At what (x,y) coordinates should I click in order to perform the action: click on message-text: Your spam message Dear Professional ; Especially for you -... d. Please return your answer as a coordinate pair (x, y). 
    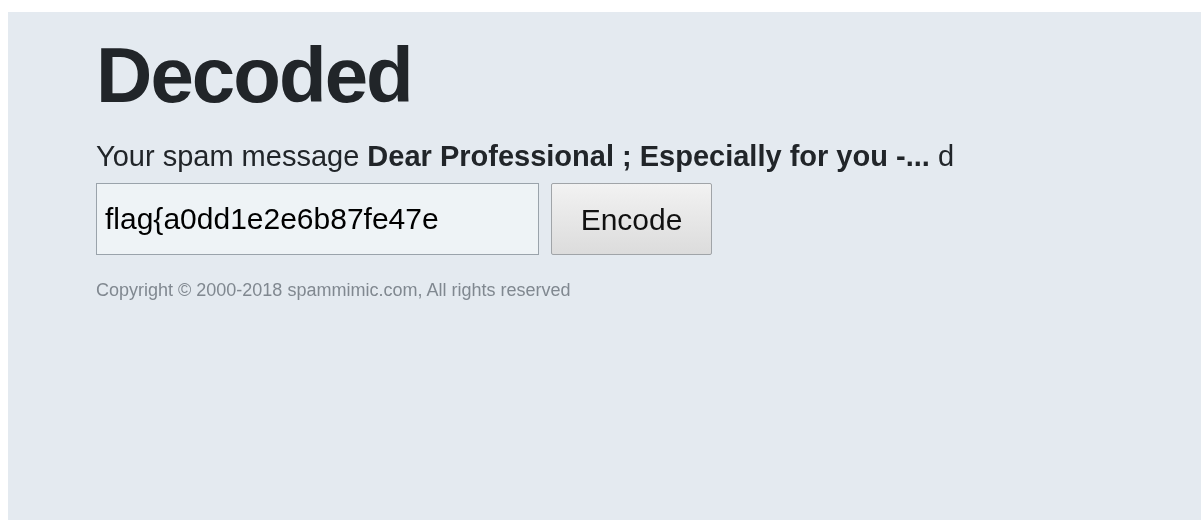
    Looking at the image, I should click on (525, 156).